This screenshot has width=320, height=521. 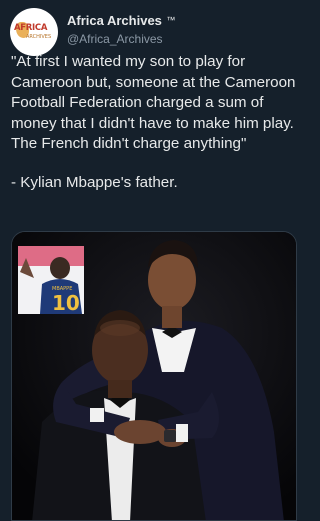 What do you see at coordinates (31, 28) in the screenshot?
I see `avatar-logo-text: AFRICA` at bounding box center [31, 28].